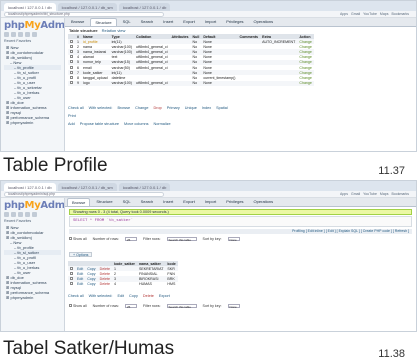 The image size is (417, 364). I want to click on tool-normalize: Normalize, so click(162, 124).